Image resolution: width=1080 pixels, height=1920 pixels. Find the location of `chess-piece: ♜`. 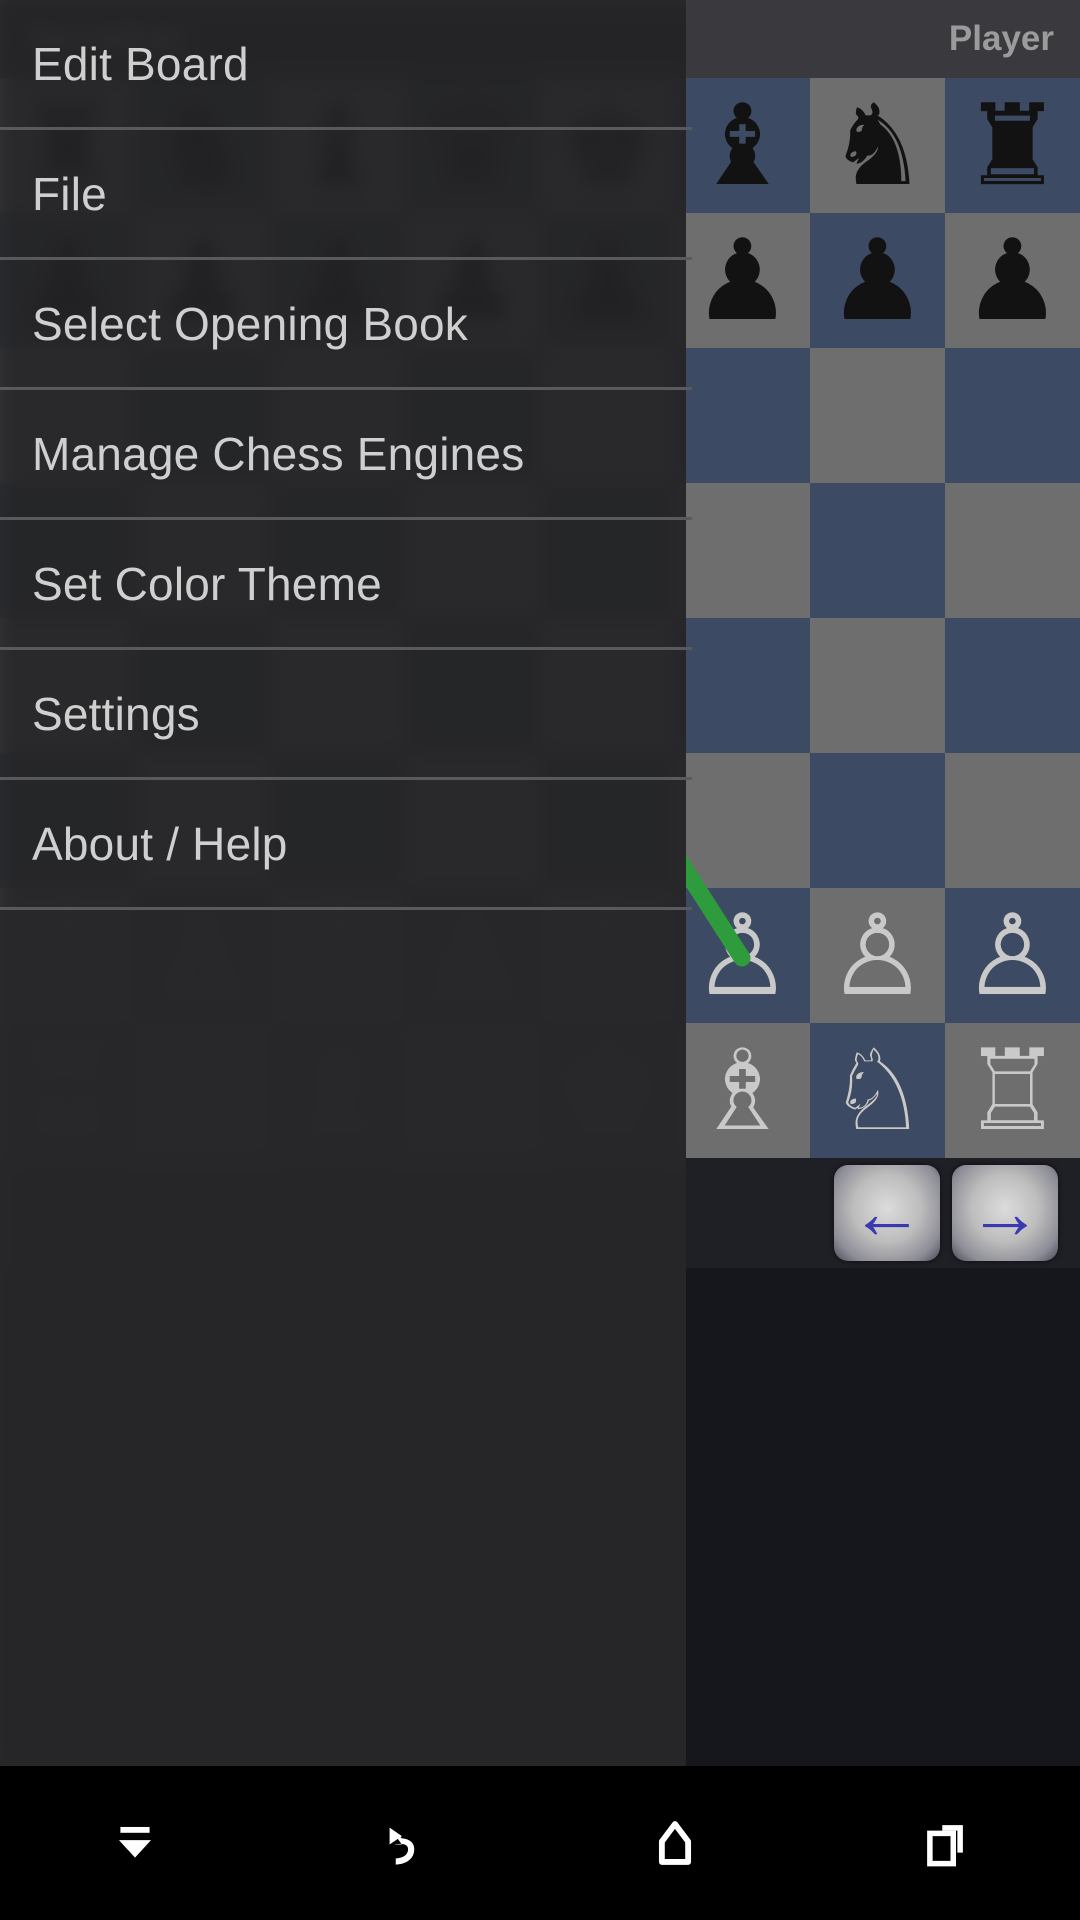

chess-piece: ♜ is located at coordinates (1012, 145).